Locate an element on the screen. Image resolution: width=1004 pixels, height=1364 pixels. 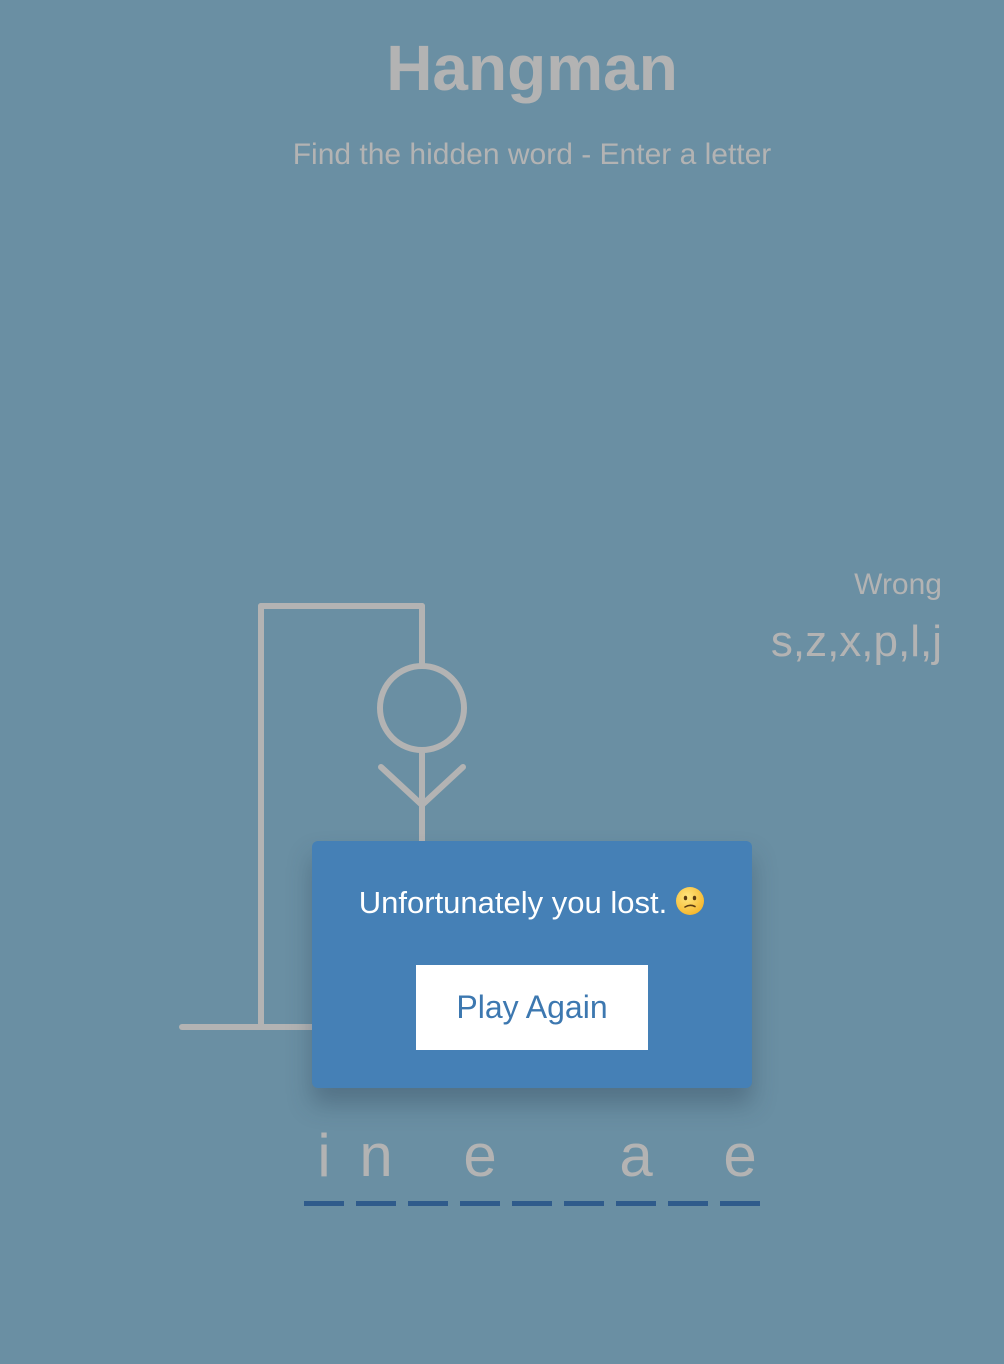
play-again-button: Play Again is located at coordinates (532, 1007).